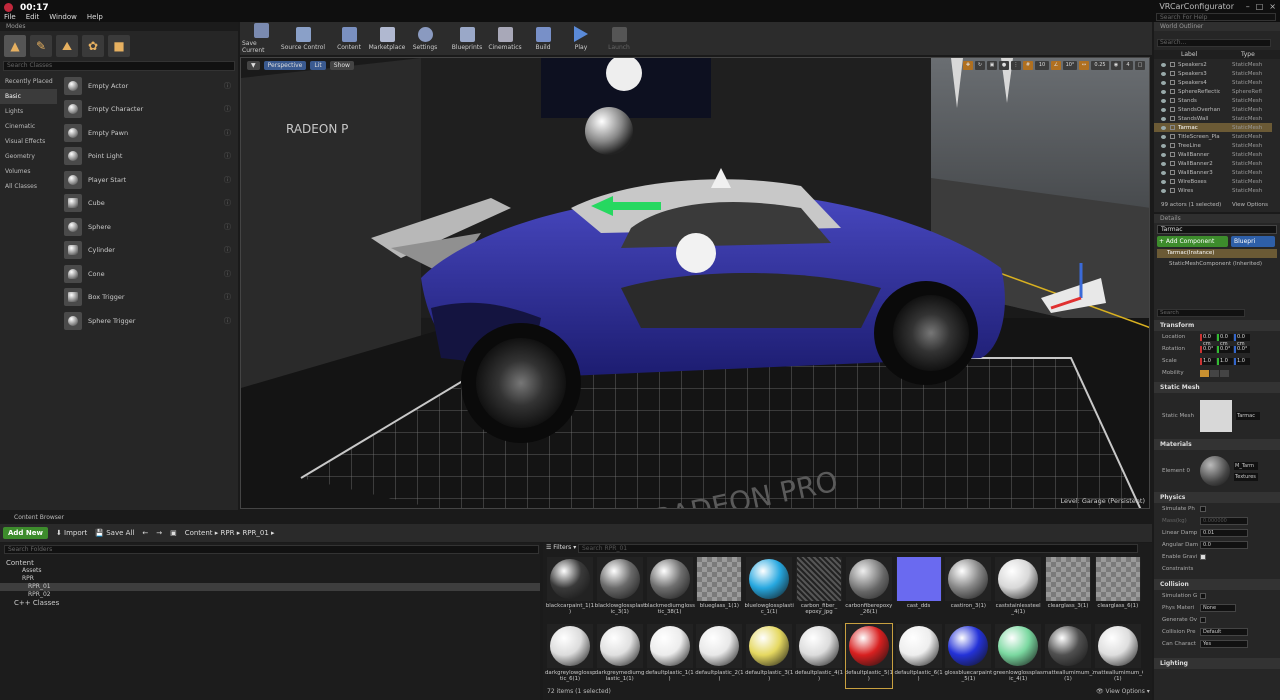 This screenshot has width=1280, height=700. Describe the element at coordinates (145, 533) in the screenshot. I see `back-button: ←` at that location.